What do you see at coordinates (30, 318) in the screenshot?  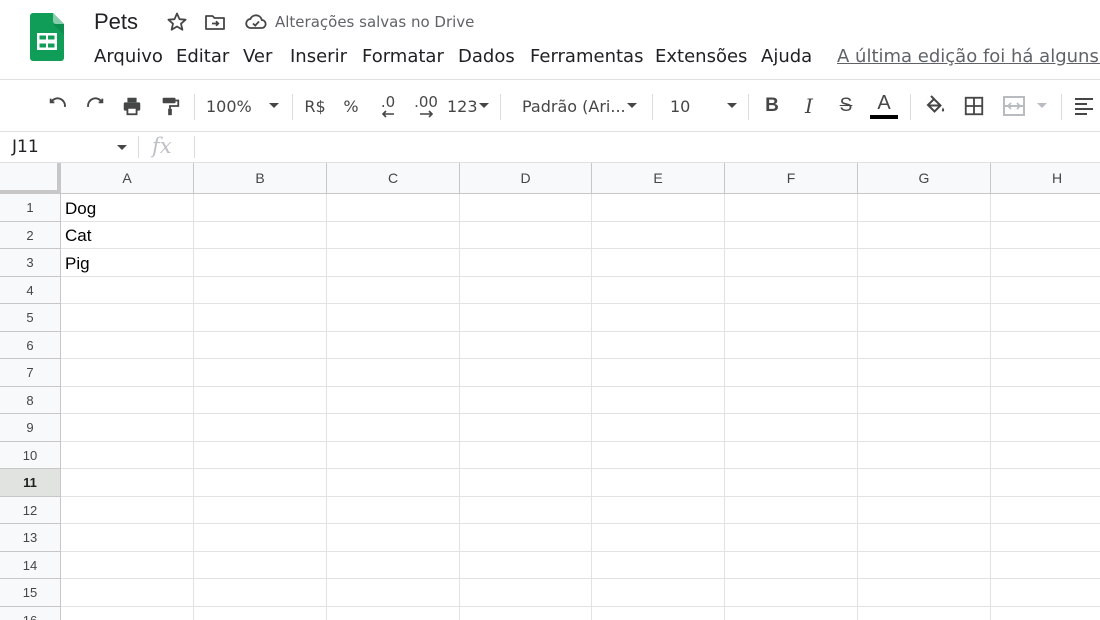 I see `row-header-5: 5` at bounding box center [30, 318].